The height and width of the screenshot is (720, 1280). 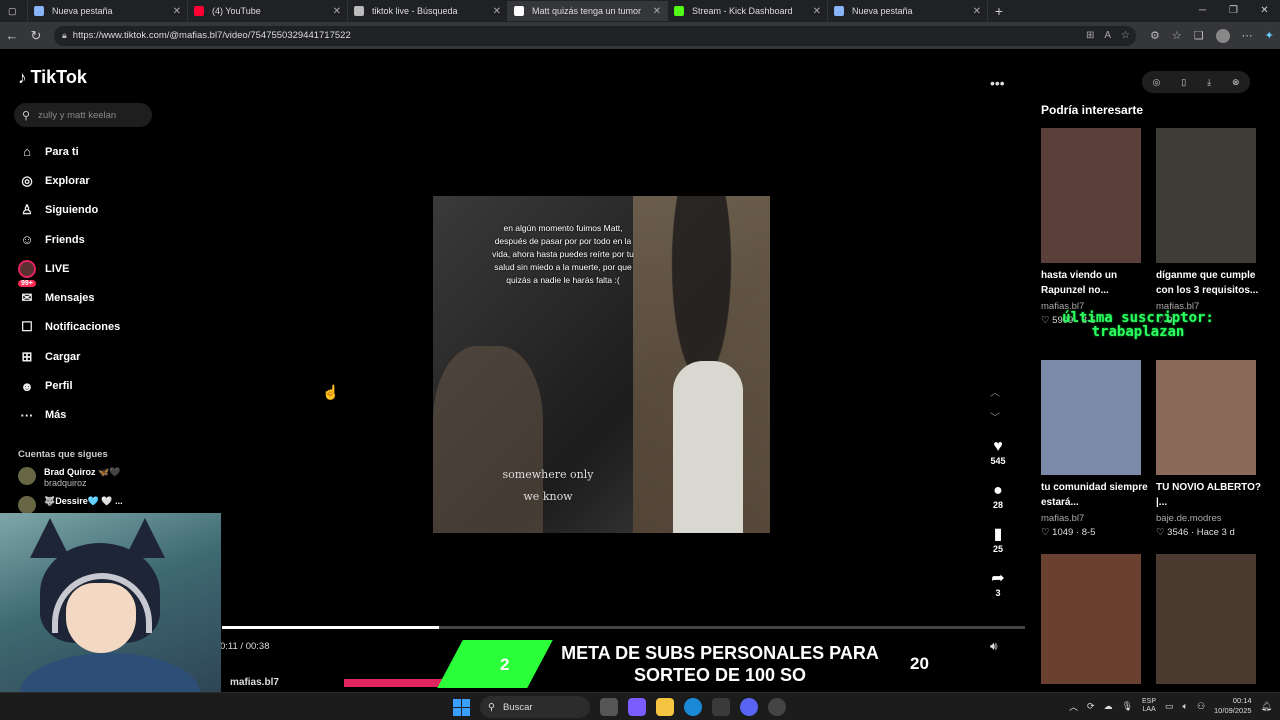 What do you see at coordinates (27, 284) in the screenshot?
I see `messages-badge: 99+` at bounding box center [27, 284].